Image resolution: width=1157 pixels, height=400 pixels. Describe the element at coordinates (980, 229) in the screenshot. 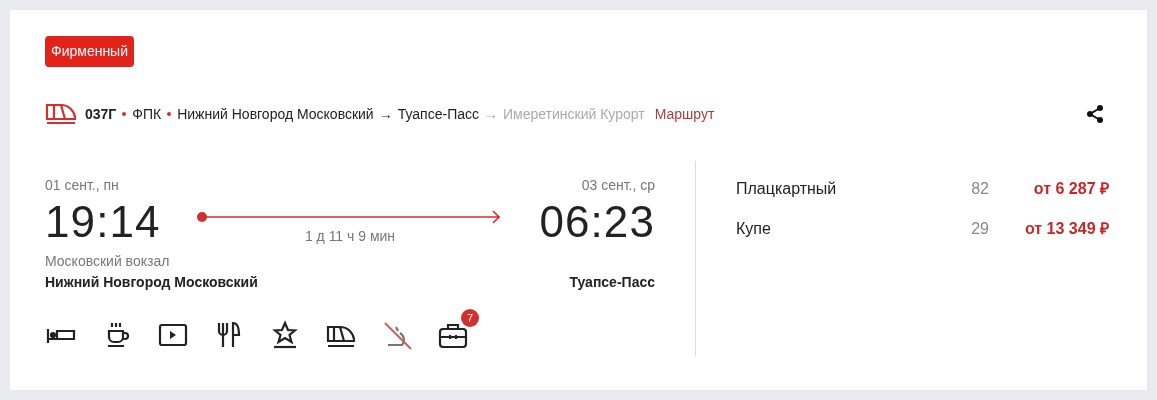

I see `seat-count: 29` at that location.